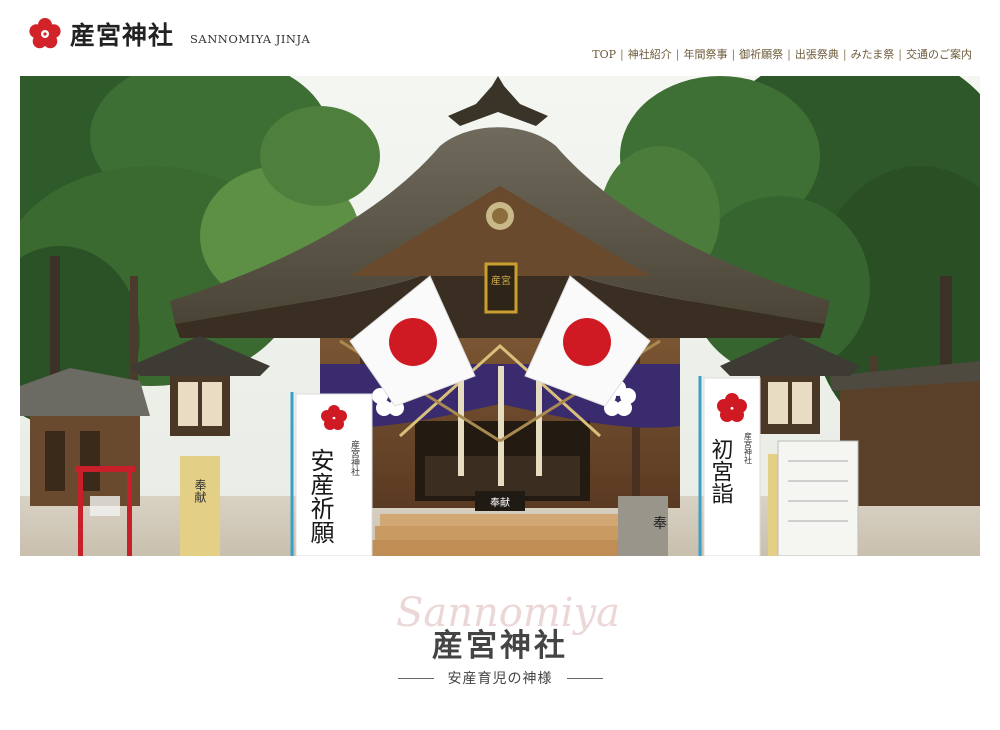 The image size is (1000, 730). I want to click on nav-top: TOP, so click(604, 54).